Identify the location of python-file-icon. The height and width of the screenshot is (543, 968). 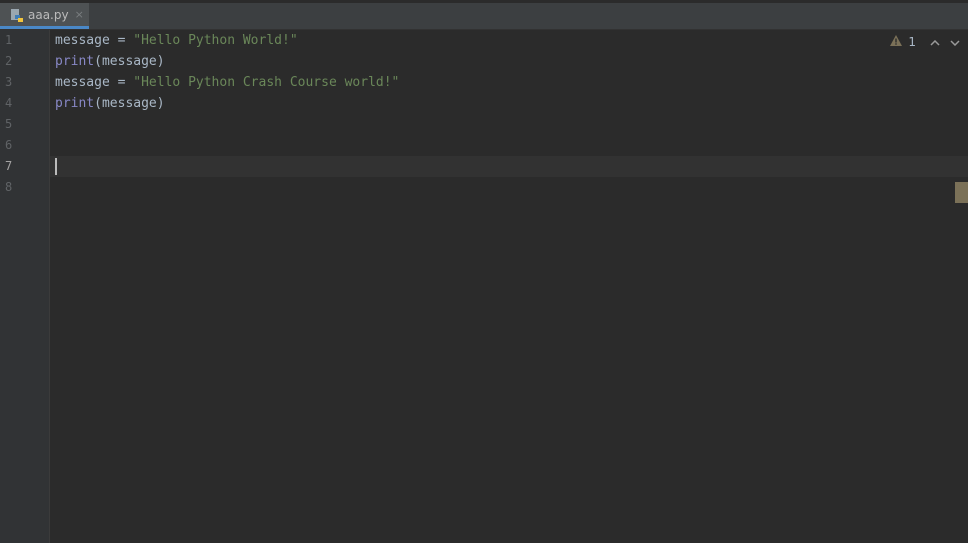
(17, 15).